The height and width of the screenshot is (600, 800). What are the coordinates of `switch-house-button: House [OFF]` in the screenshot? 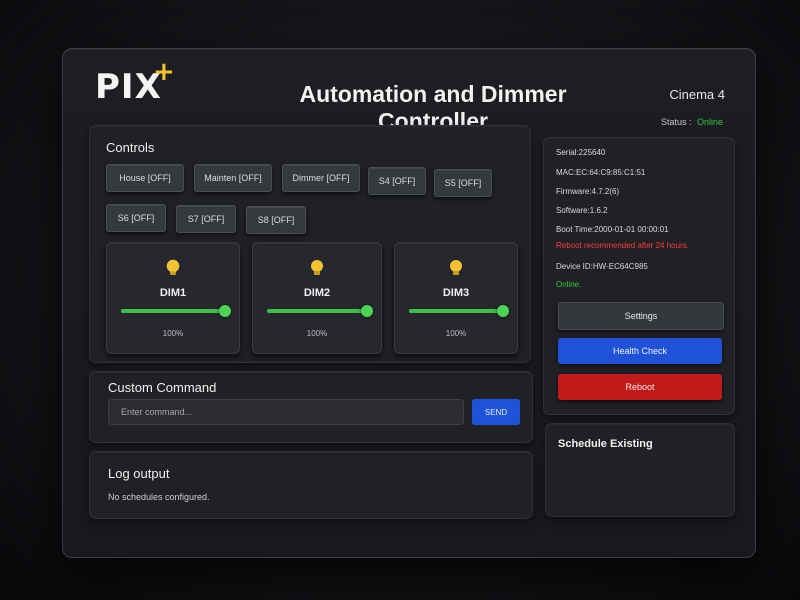 It's located at (145, 178).